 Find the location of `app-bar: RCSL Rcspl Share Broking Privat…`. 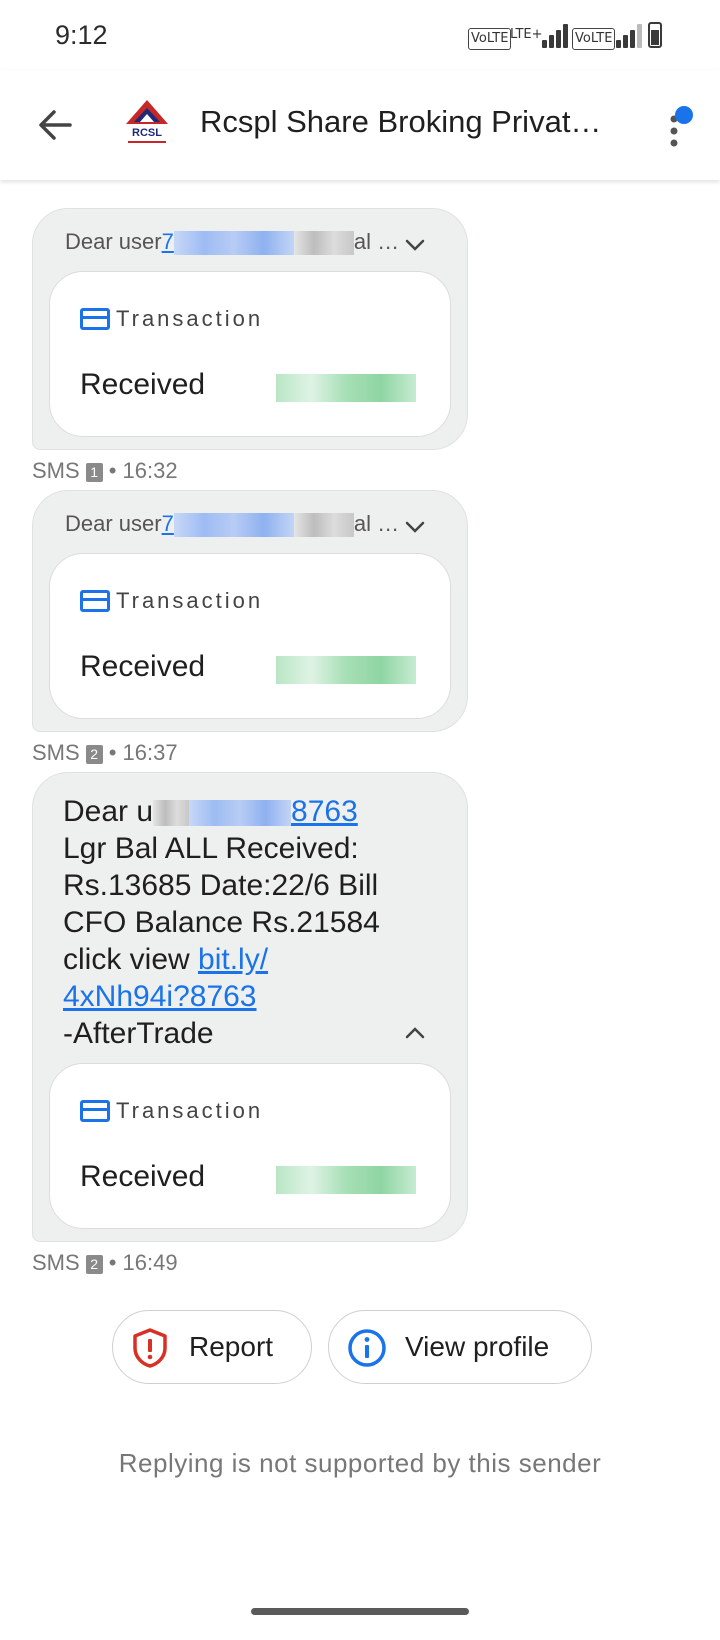

app-bar: RCSL Rcspl Share Broking Privat… is located at coordinates (360, 125).